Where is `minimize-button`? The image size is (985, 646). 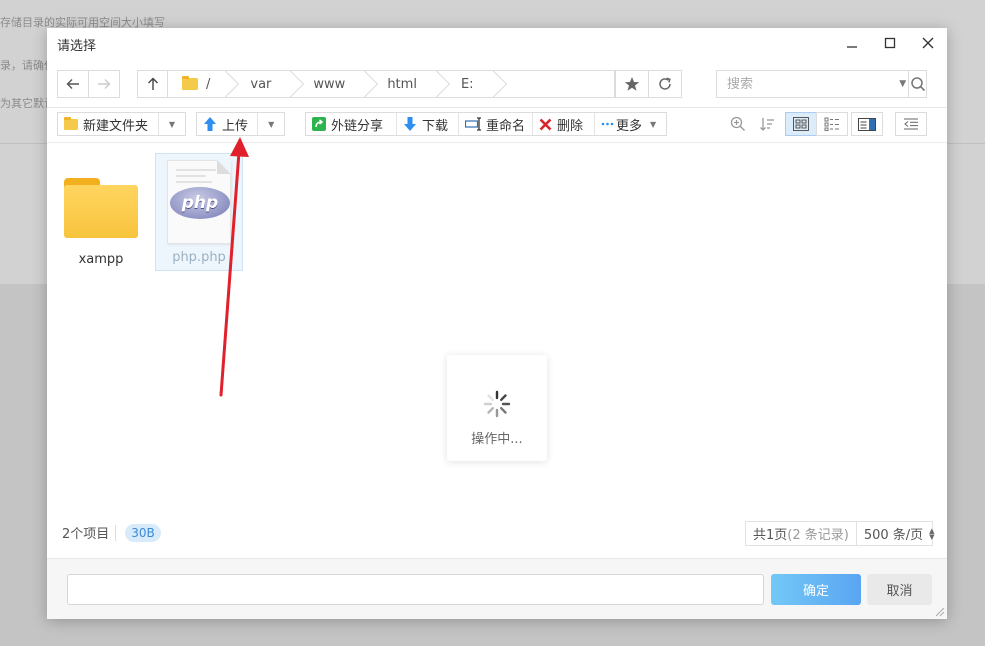
minimize-button is located at coordinates (852, 43).